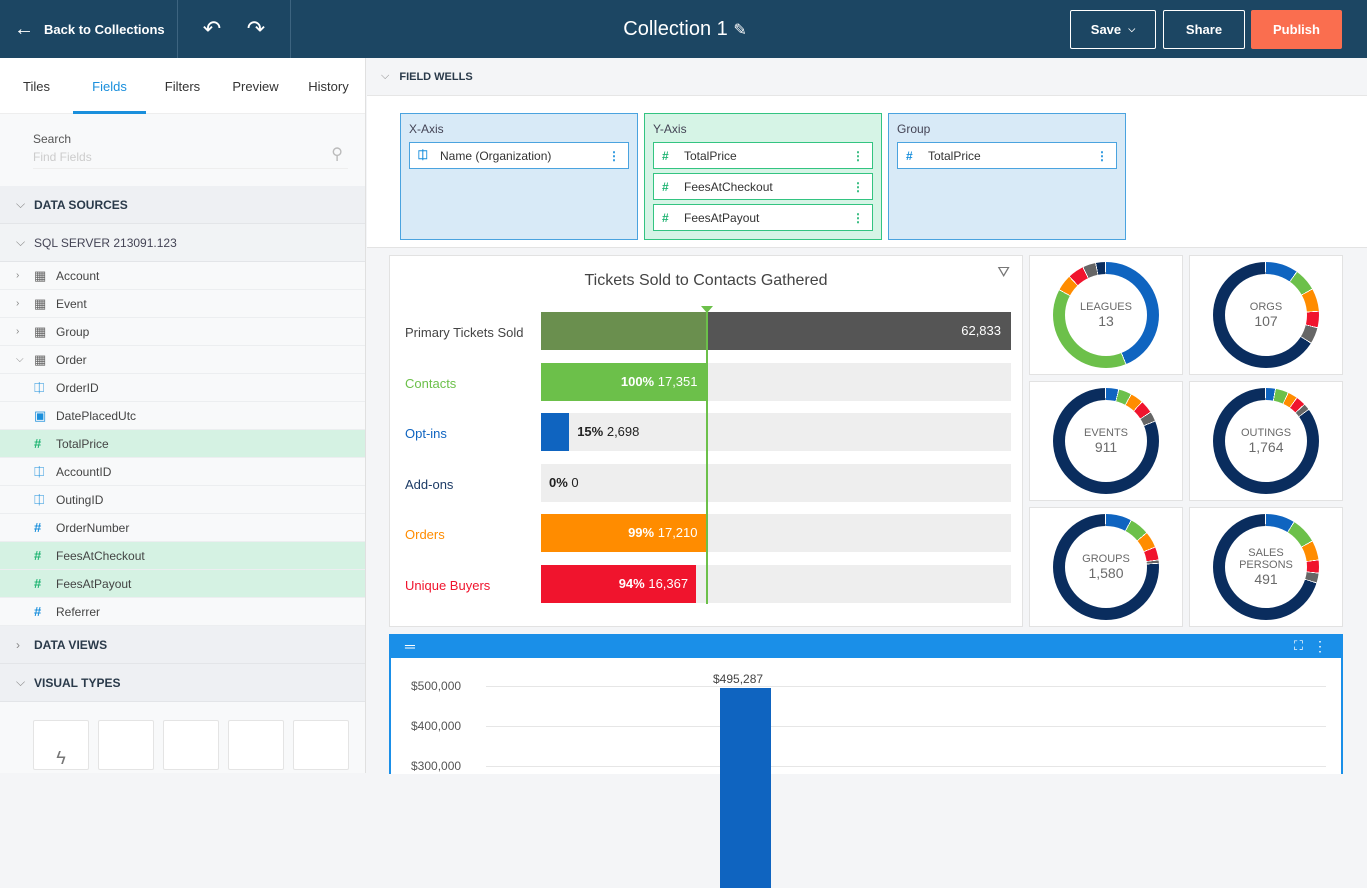 This screenshot has height=888, width=1367. Describe the element at coordinates (61, 758) in the screenshot. I see `lightning-icon: ϟ` at that location.